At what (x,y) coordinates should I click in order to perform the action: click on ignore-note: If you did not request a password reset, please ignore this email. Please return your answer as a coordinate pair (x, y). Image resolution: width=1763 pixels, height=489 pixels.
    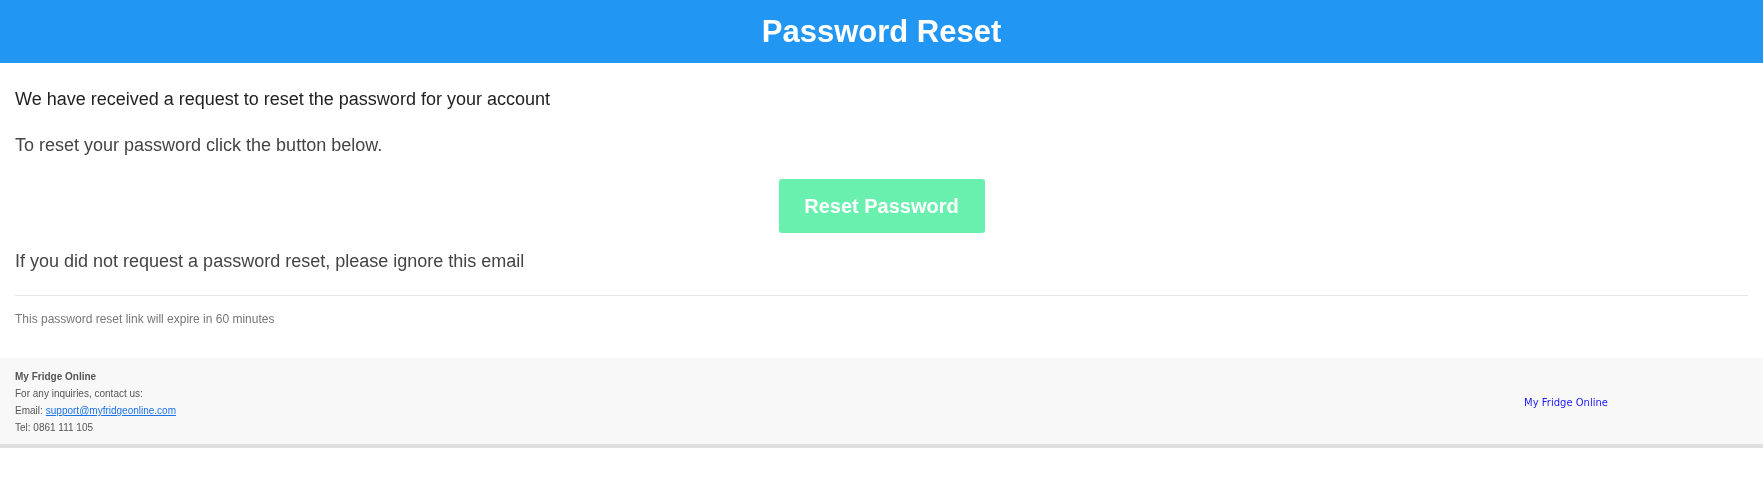
    Looking at the image, I should click on (270, 261).